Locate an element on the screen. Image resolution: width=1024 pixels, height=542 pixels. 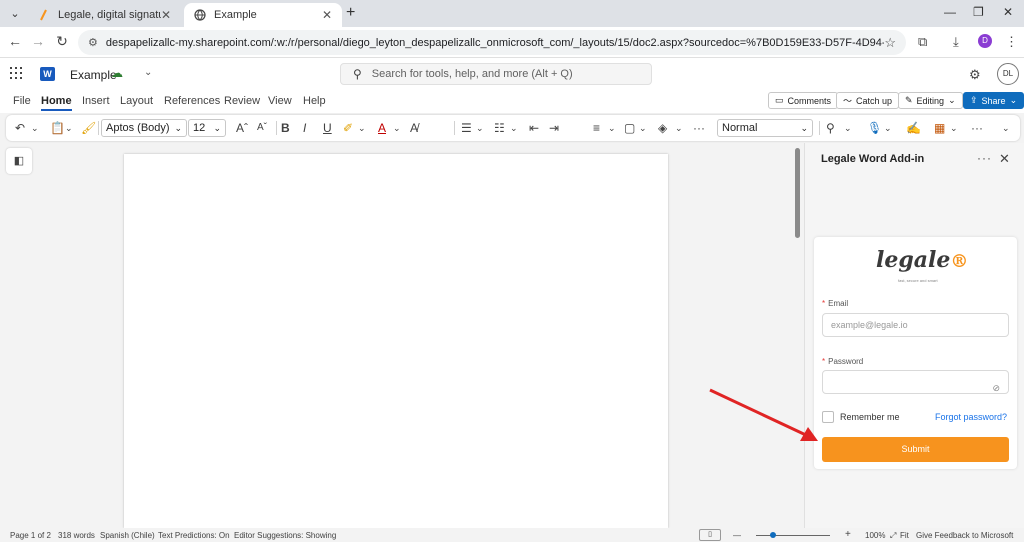
tab-home: Home is located at coordinates (56, 103).